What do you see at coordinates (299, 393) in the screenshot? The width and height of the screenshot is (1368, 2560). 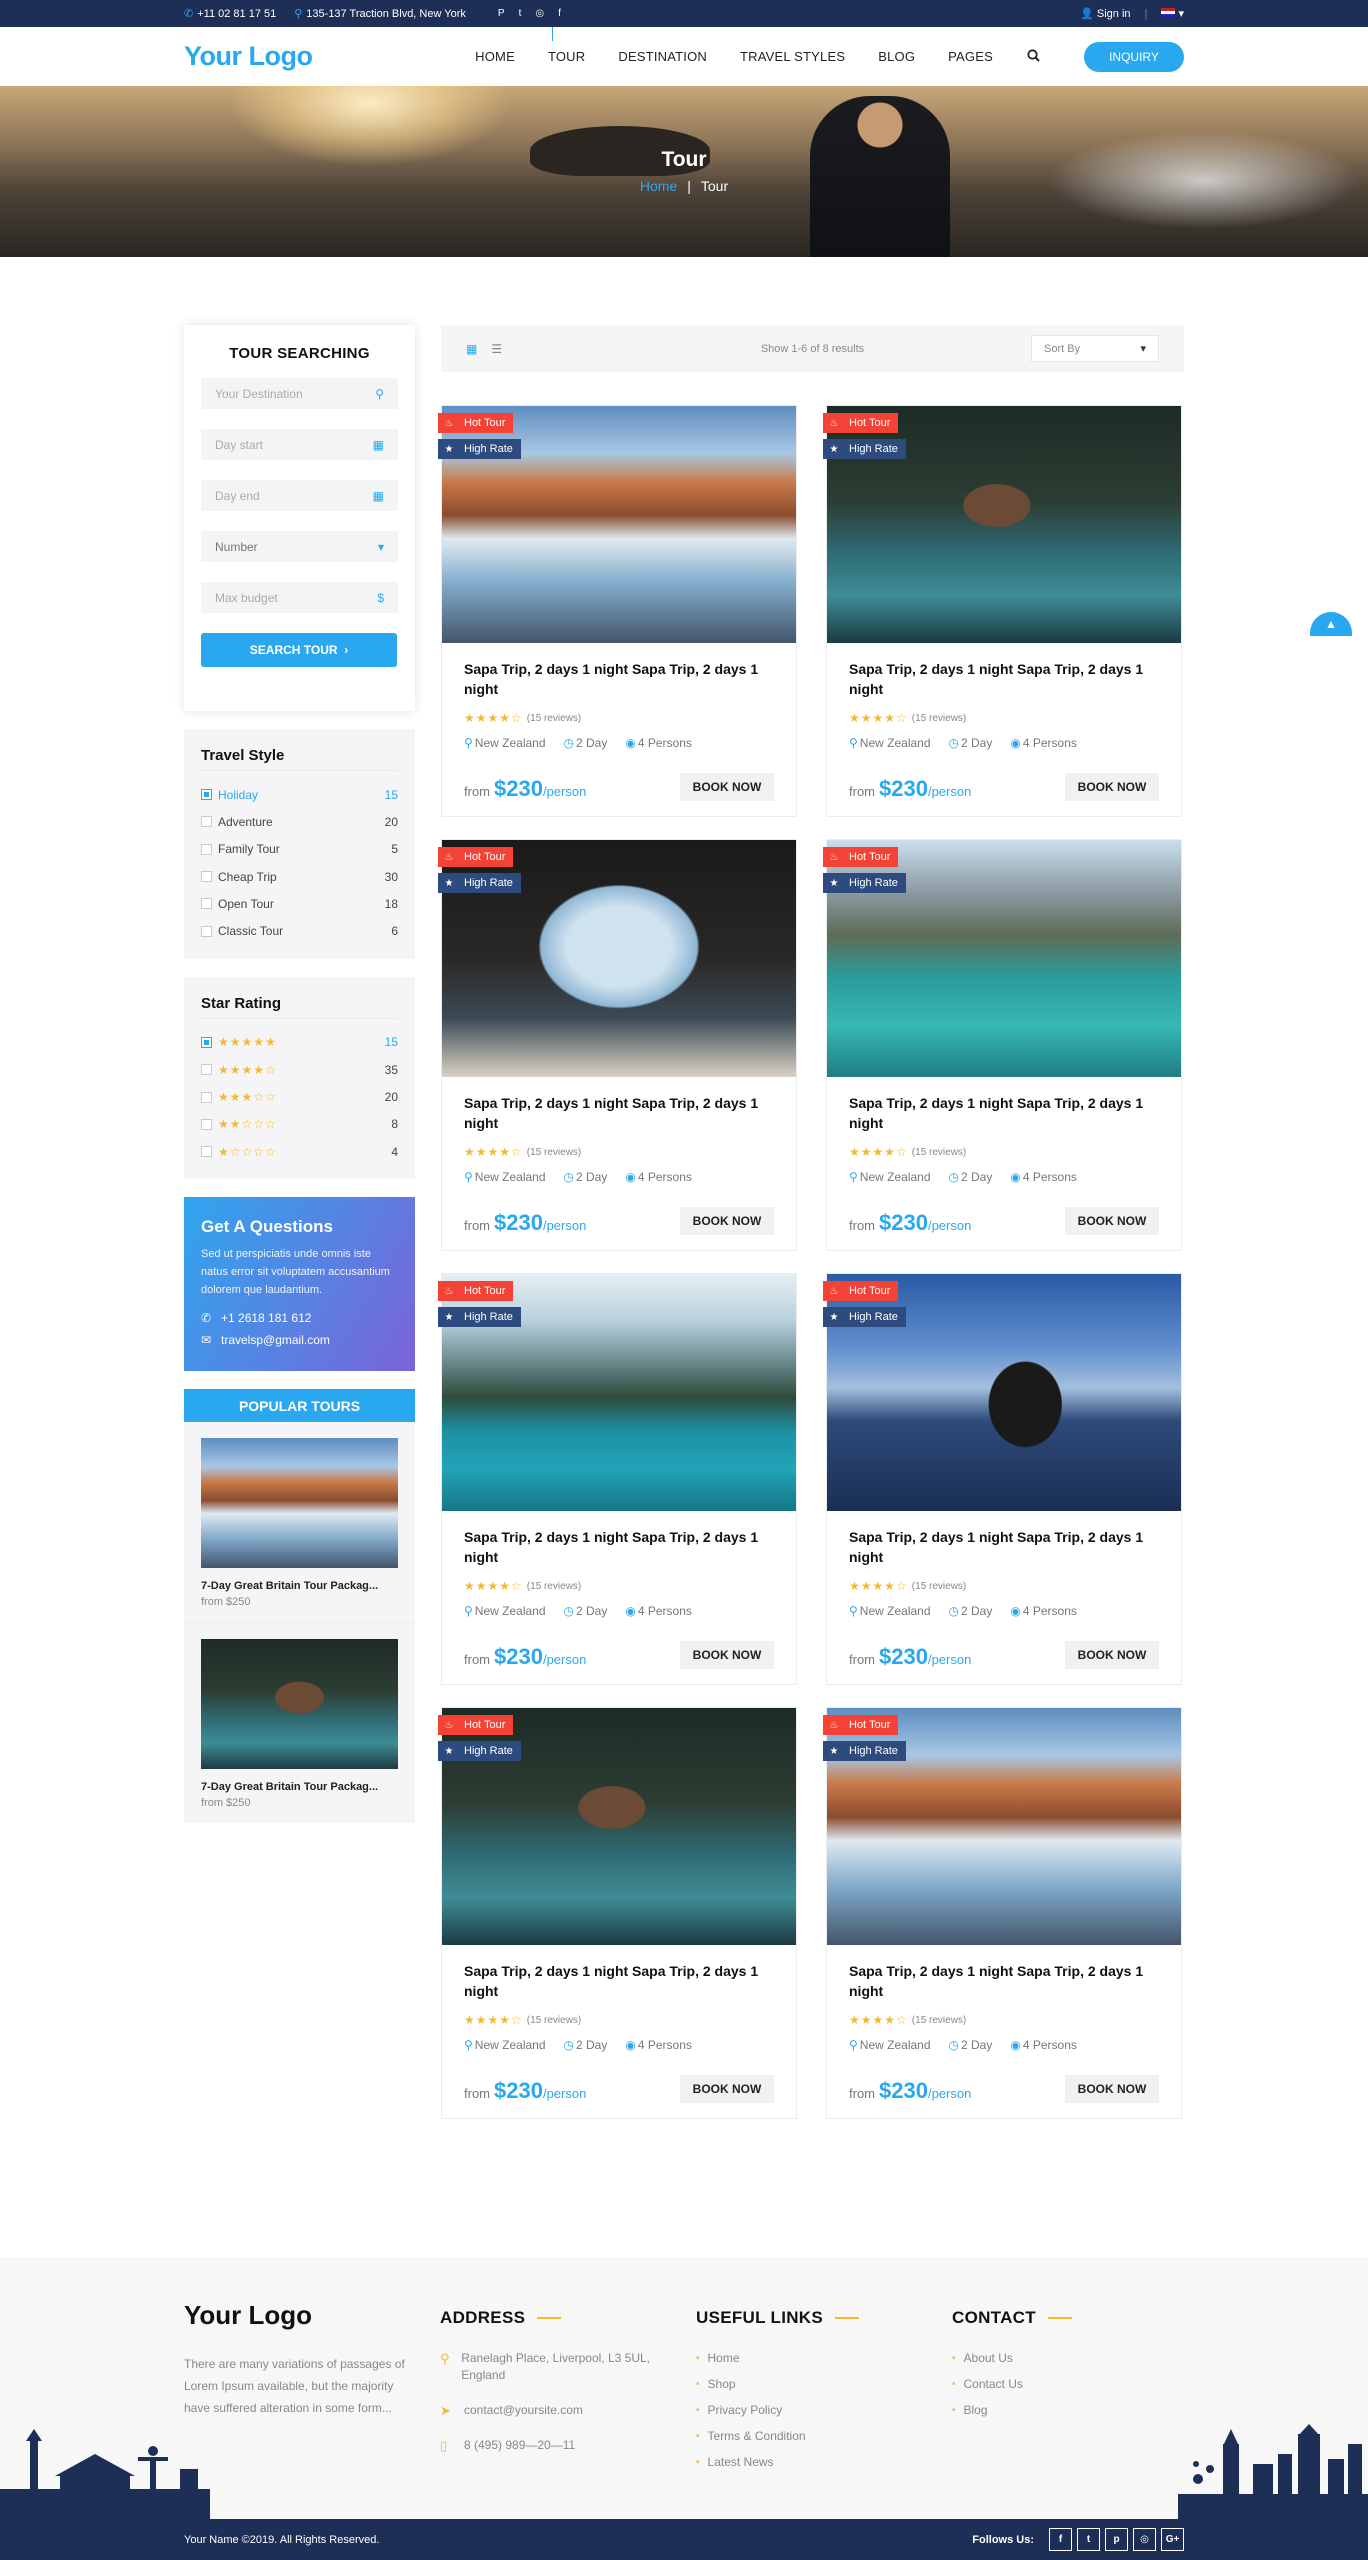 I see `destination-input: Your Destination ⚲` at bounding box center [299, 393].